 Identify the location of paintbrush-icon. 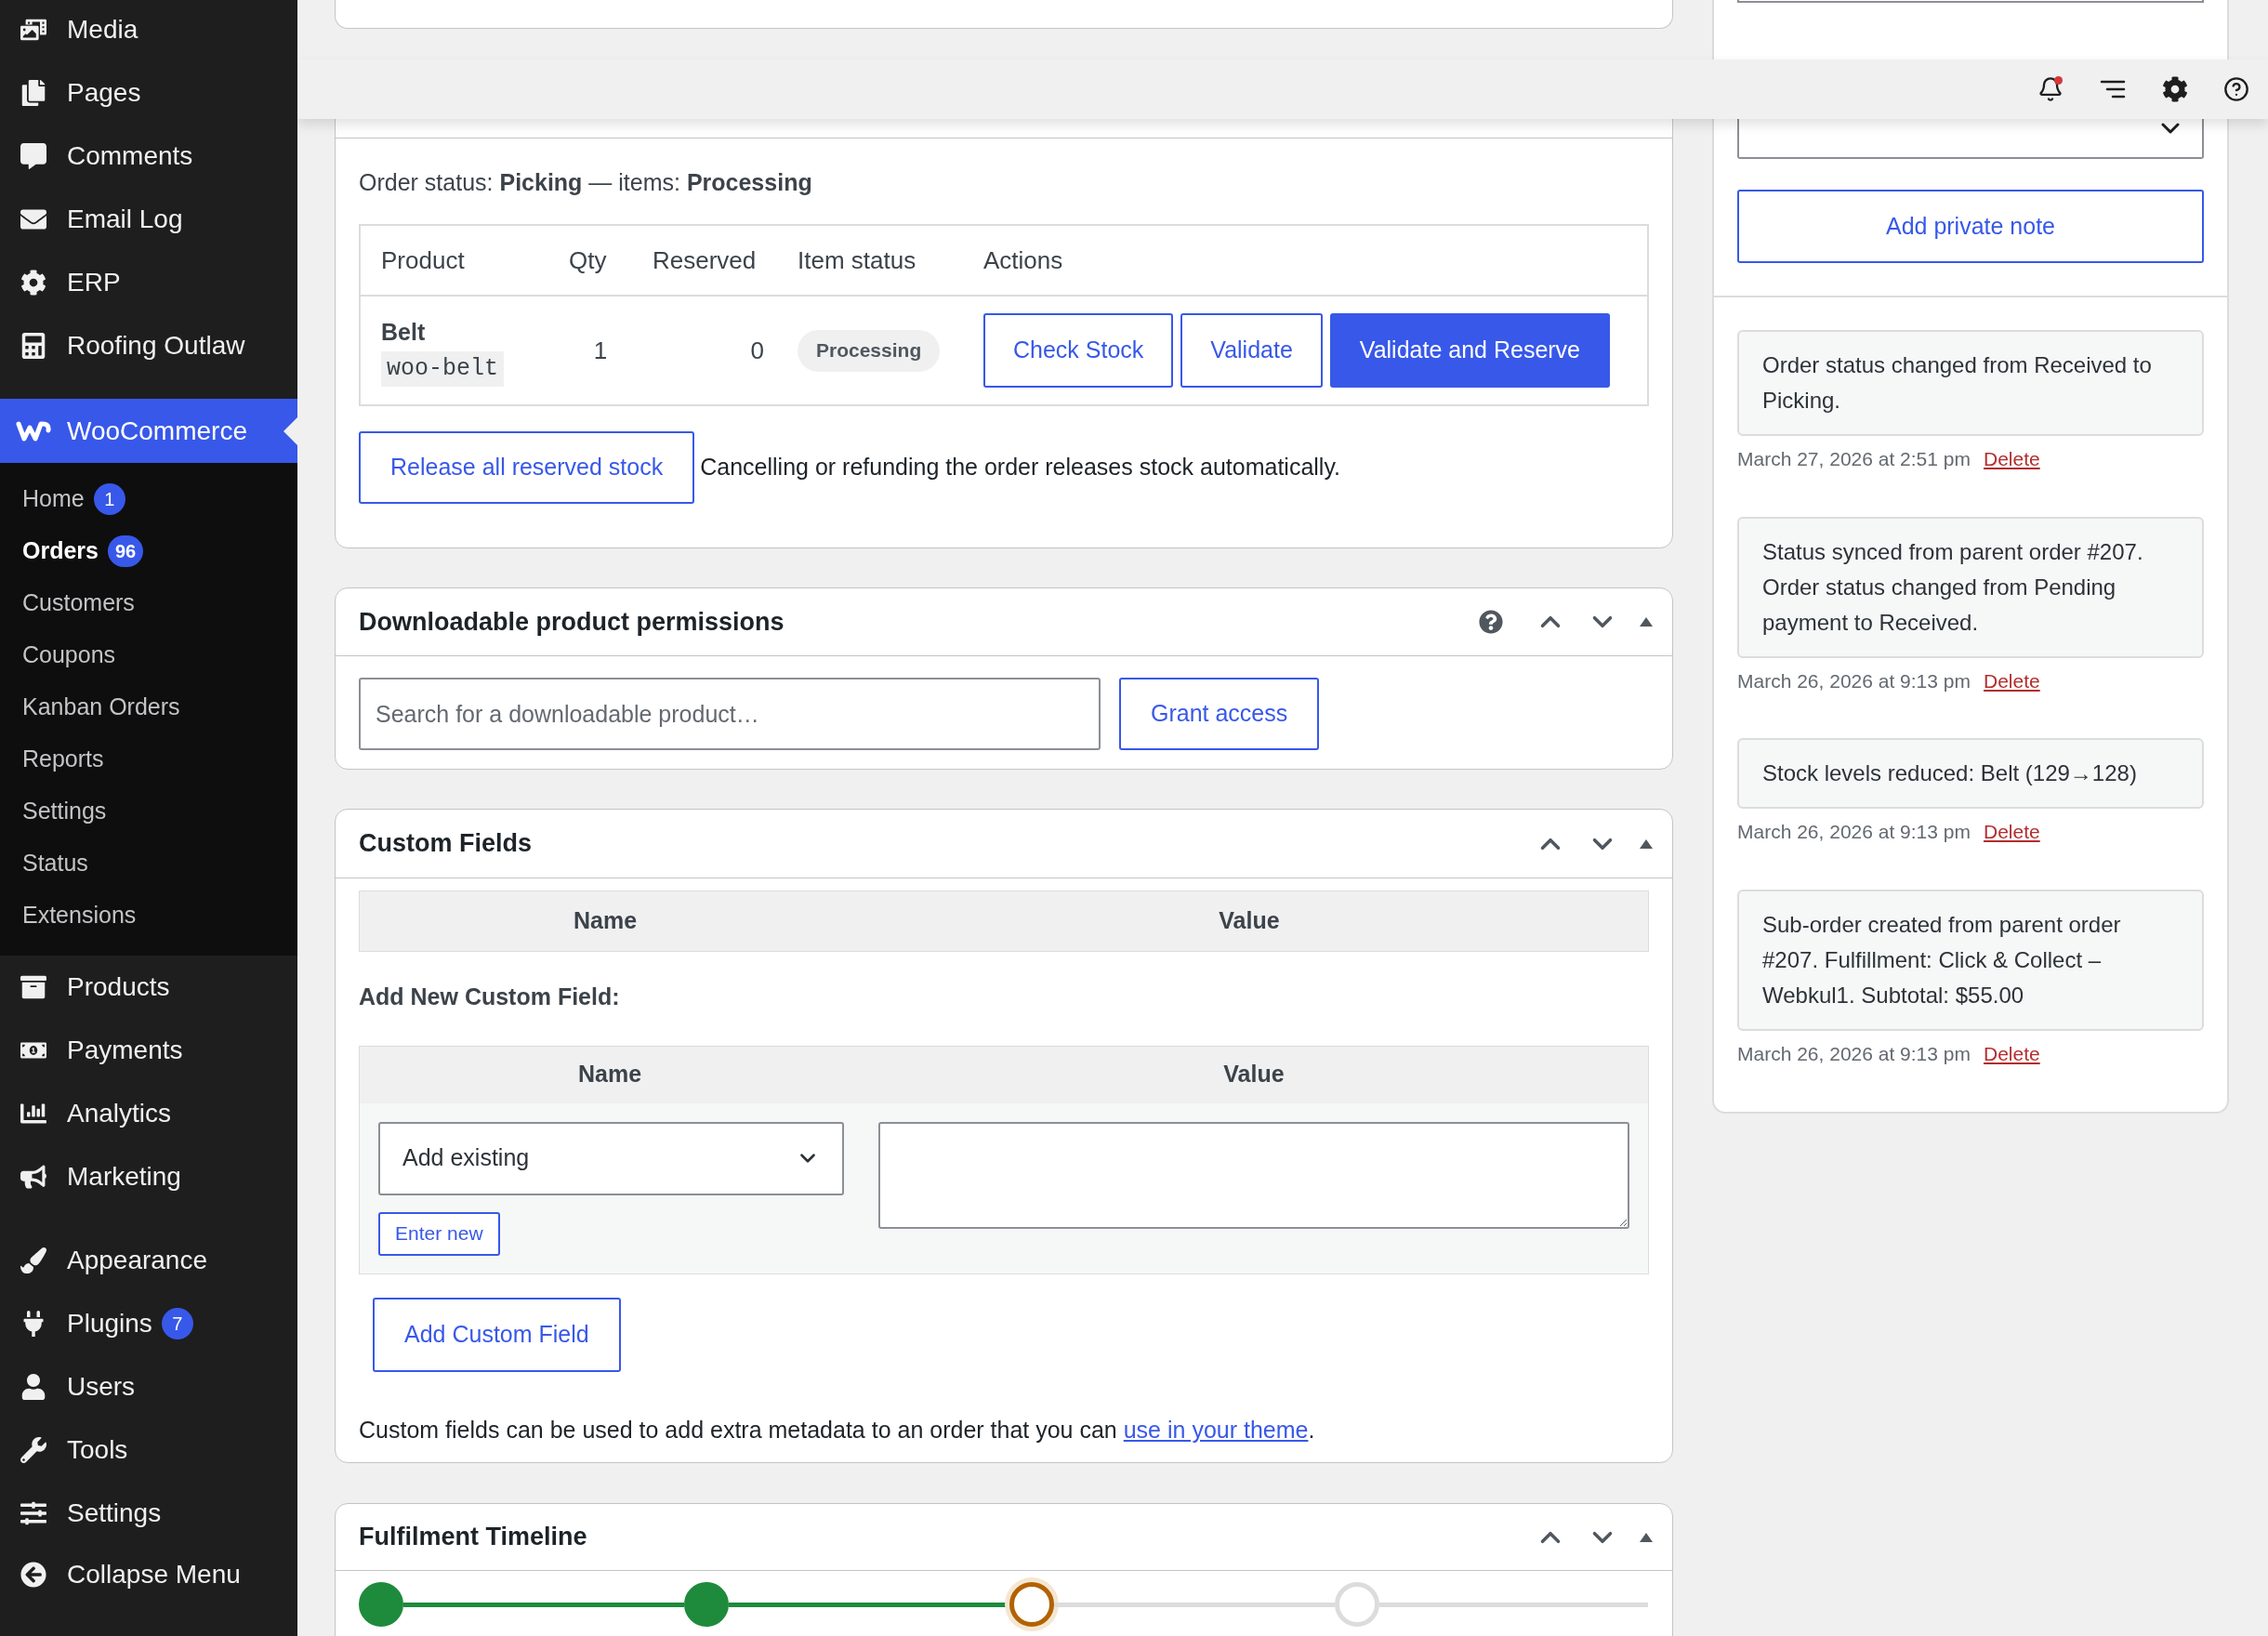
(33, 1260).